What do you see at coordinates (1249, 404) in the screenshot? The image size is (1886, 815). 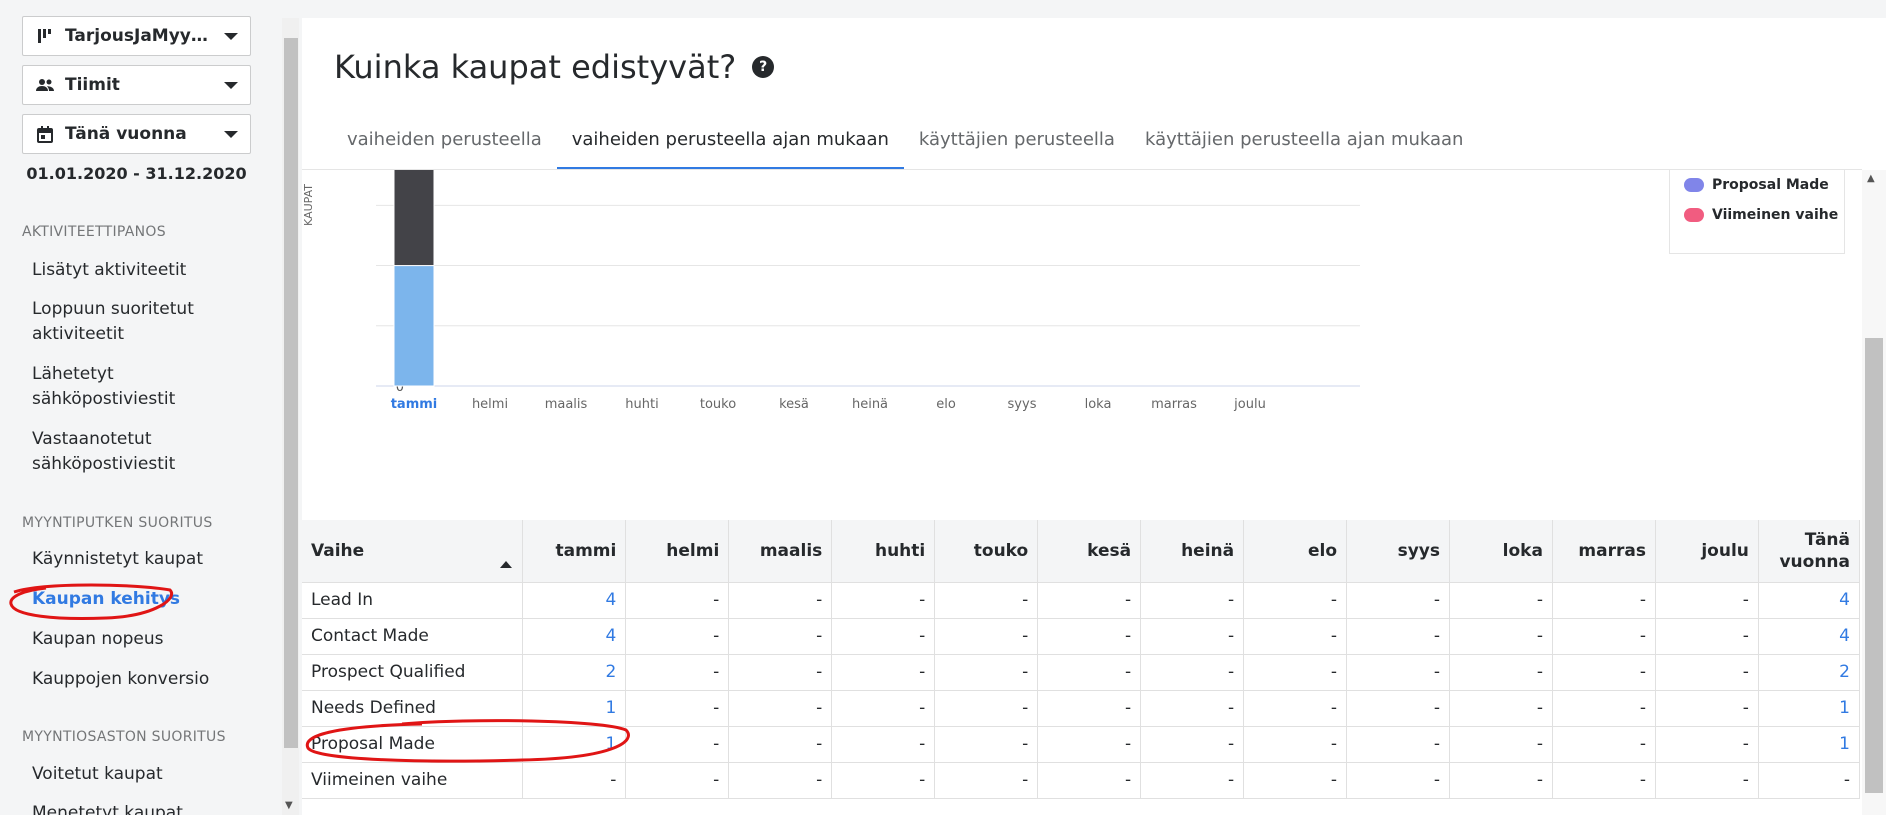 I see `x-tick-label: joulu` at bounding box center [1249, 404].